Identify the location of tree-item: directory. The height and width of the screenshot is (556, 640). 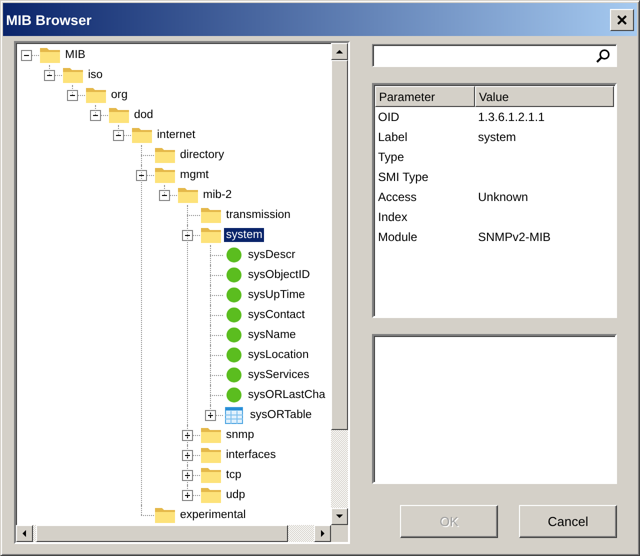
(202, 155).